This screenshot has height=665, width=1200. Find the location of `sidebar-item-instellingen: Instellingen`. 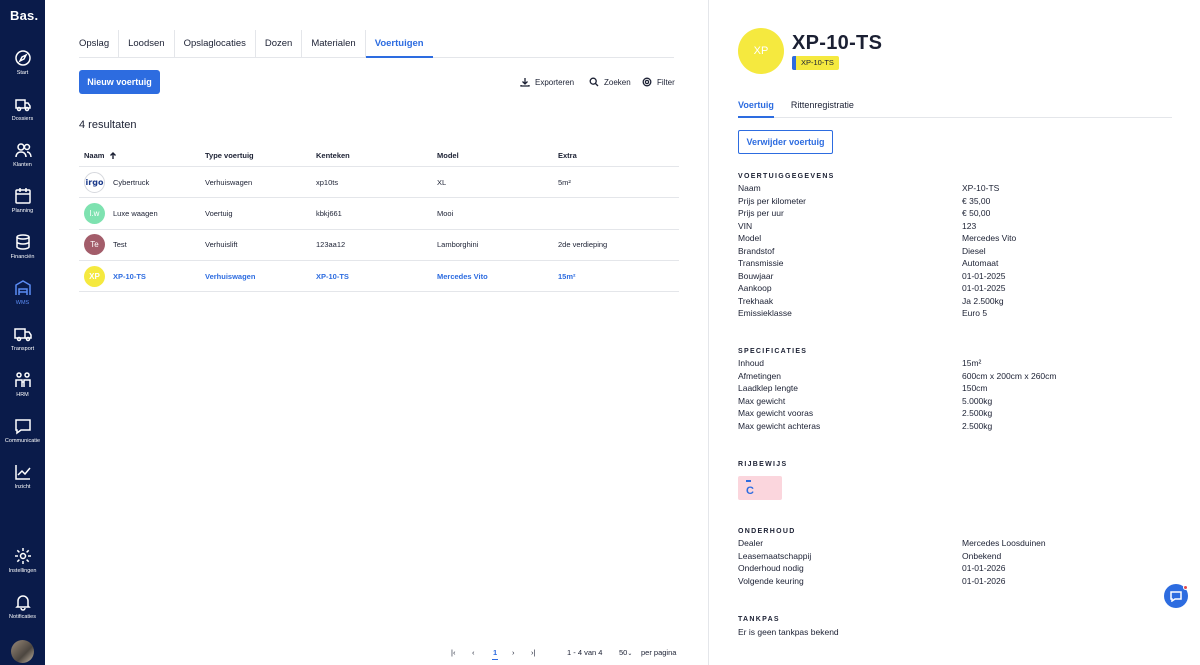

sidebar-item-instellingen: Instellingen is located at coordinates (22, 560).